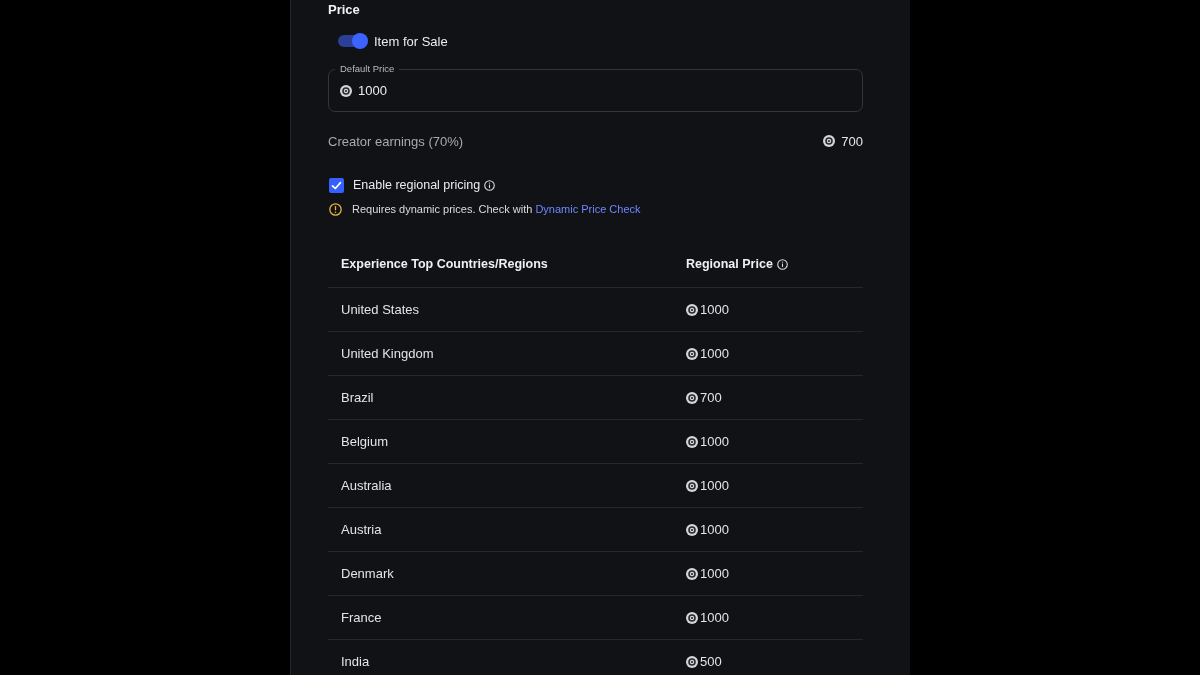 This screenshot has width=1200, height=675. Describe the element at coordinates (711, 661) in the screenshot. I see `price-cell: 500` at that location.